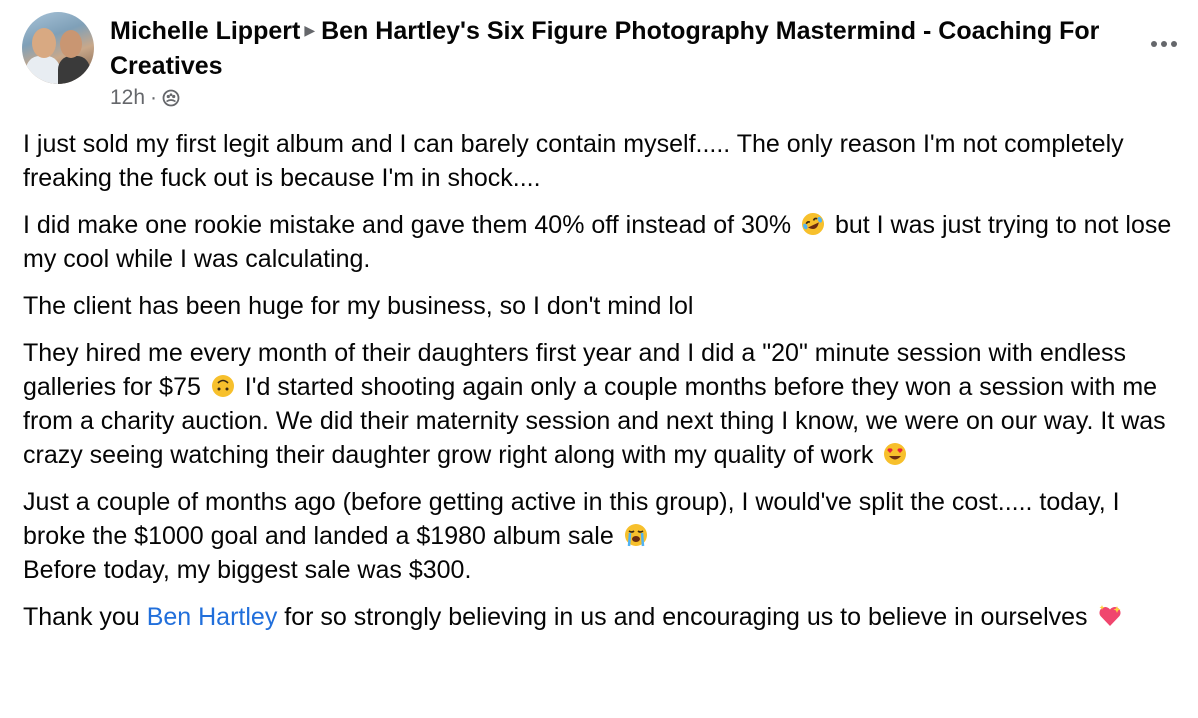 The image size is (1198, 718). I want to click on more-options-icon, so click(1164, 44).